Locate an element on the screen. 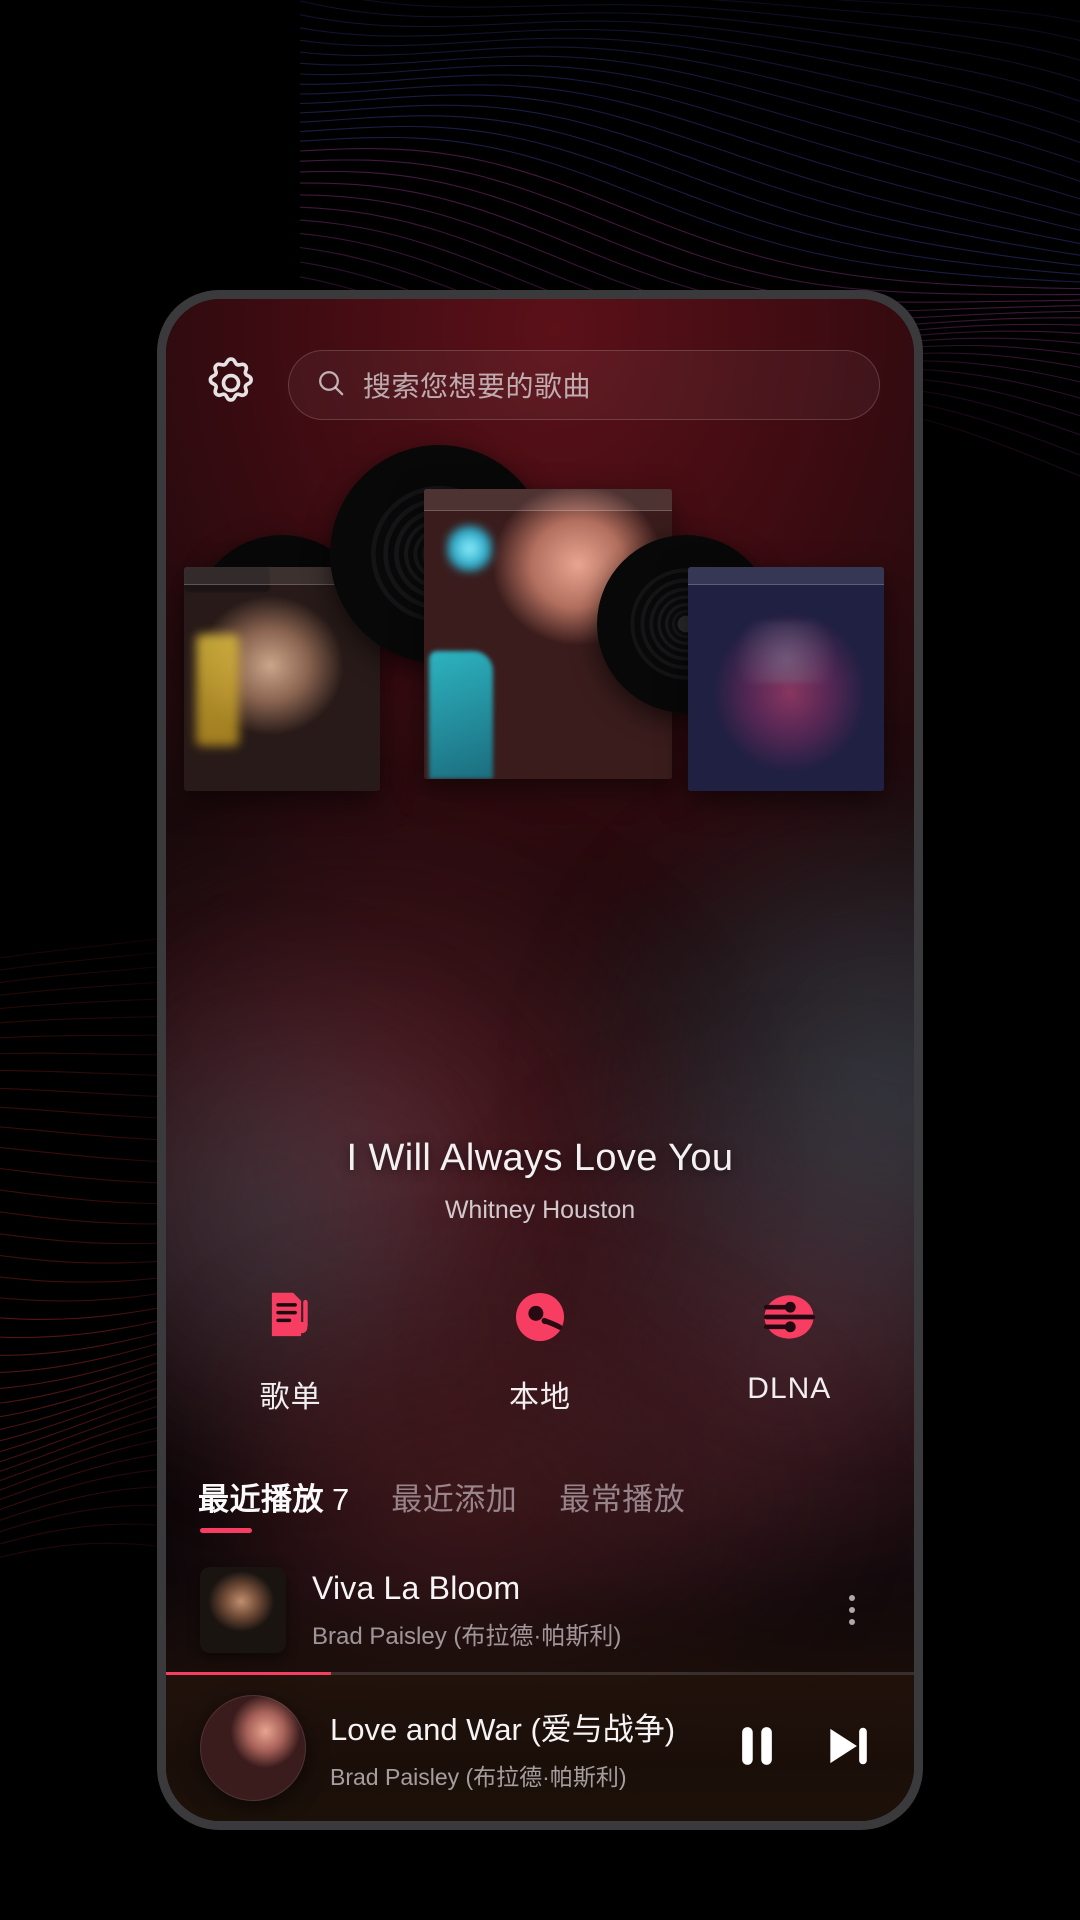  settings-button is located at coordinates (231, 385).